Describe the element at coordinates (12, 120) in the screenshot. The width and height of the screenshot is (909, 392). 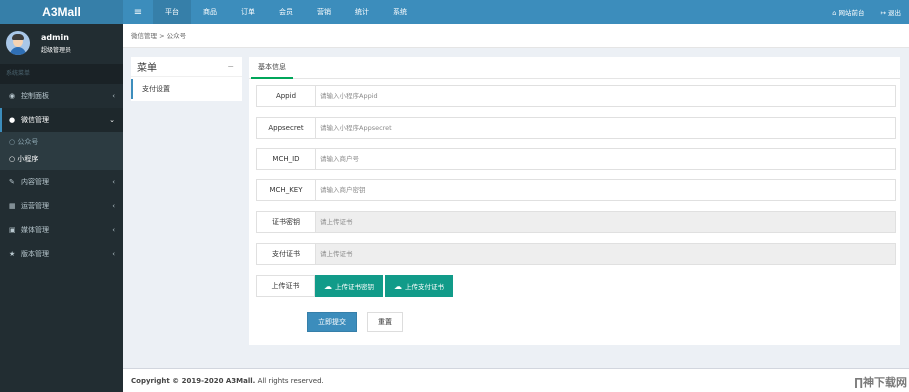
I see `wechat-icon: ●` at that location.